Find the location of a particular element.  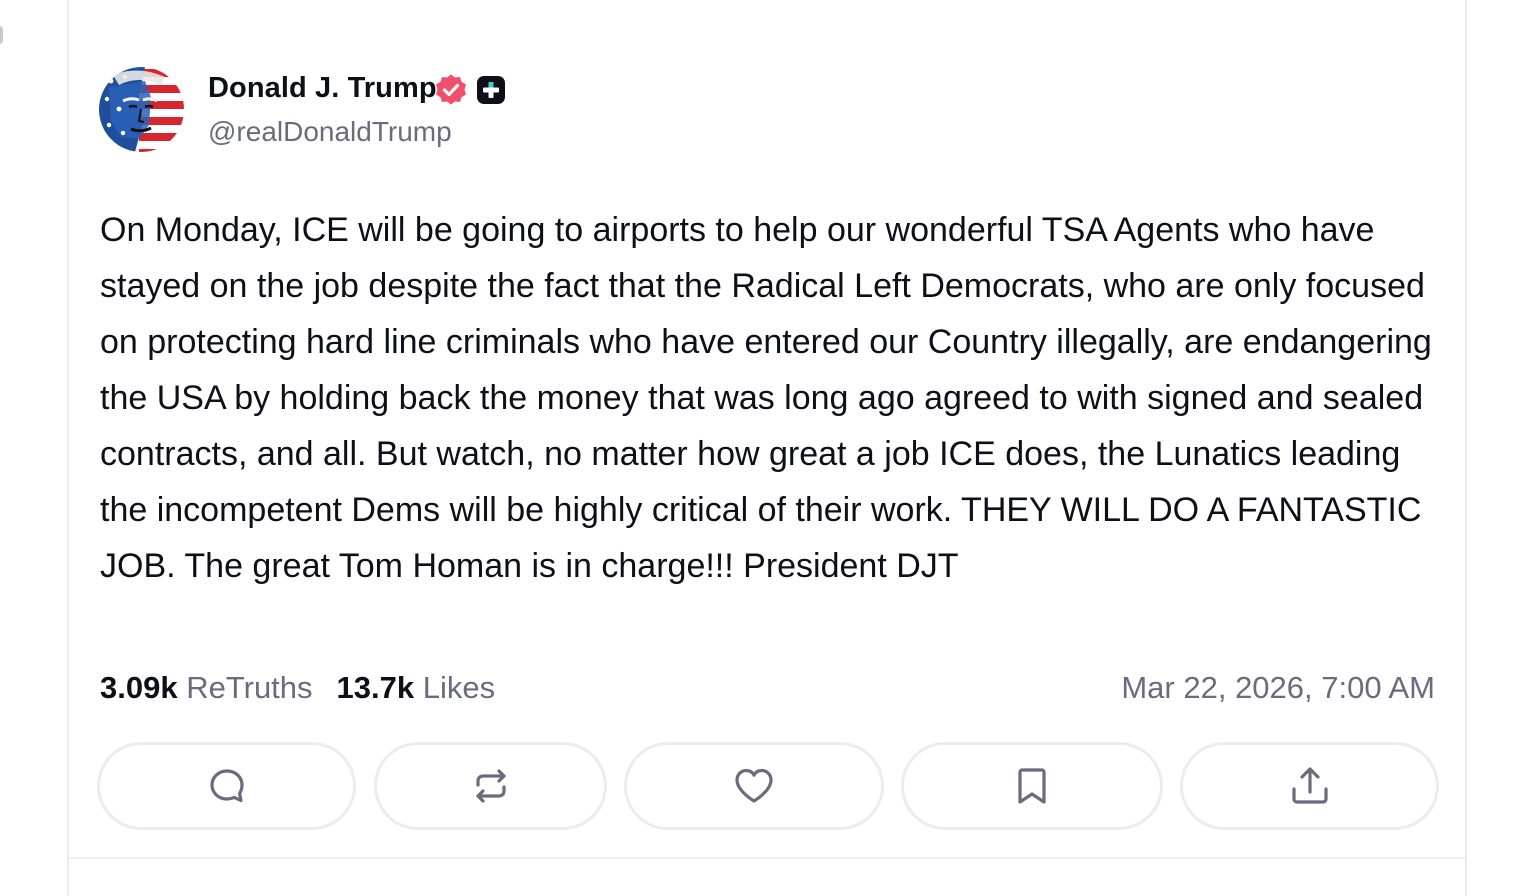

retruth-icon is located at coordinates (490, 786).